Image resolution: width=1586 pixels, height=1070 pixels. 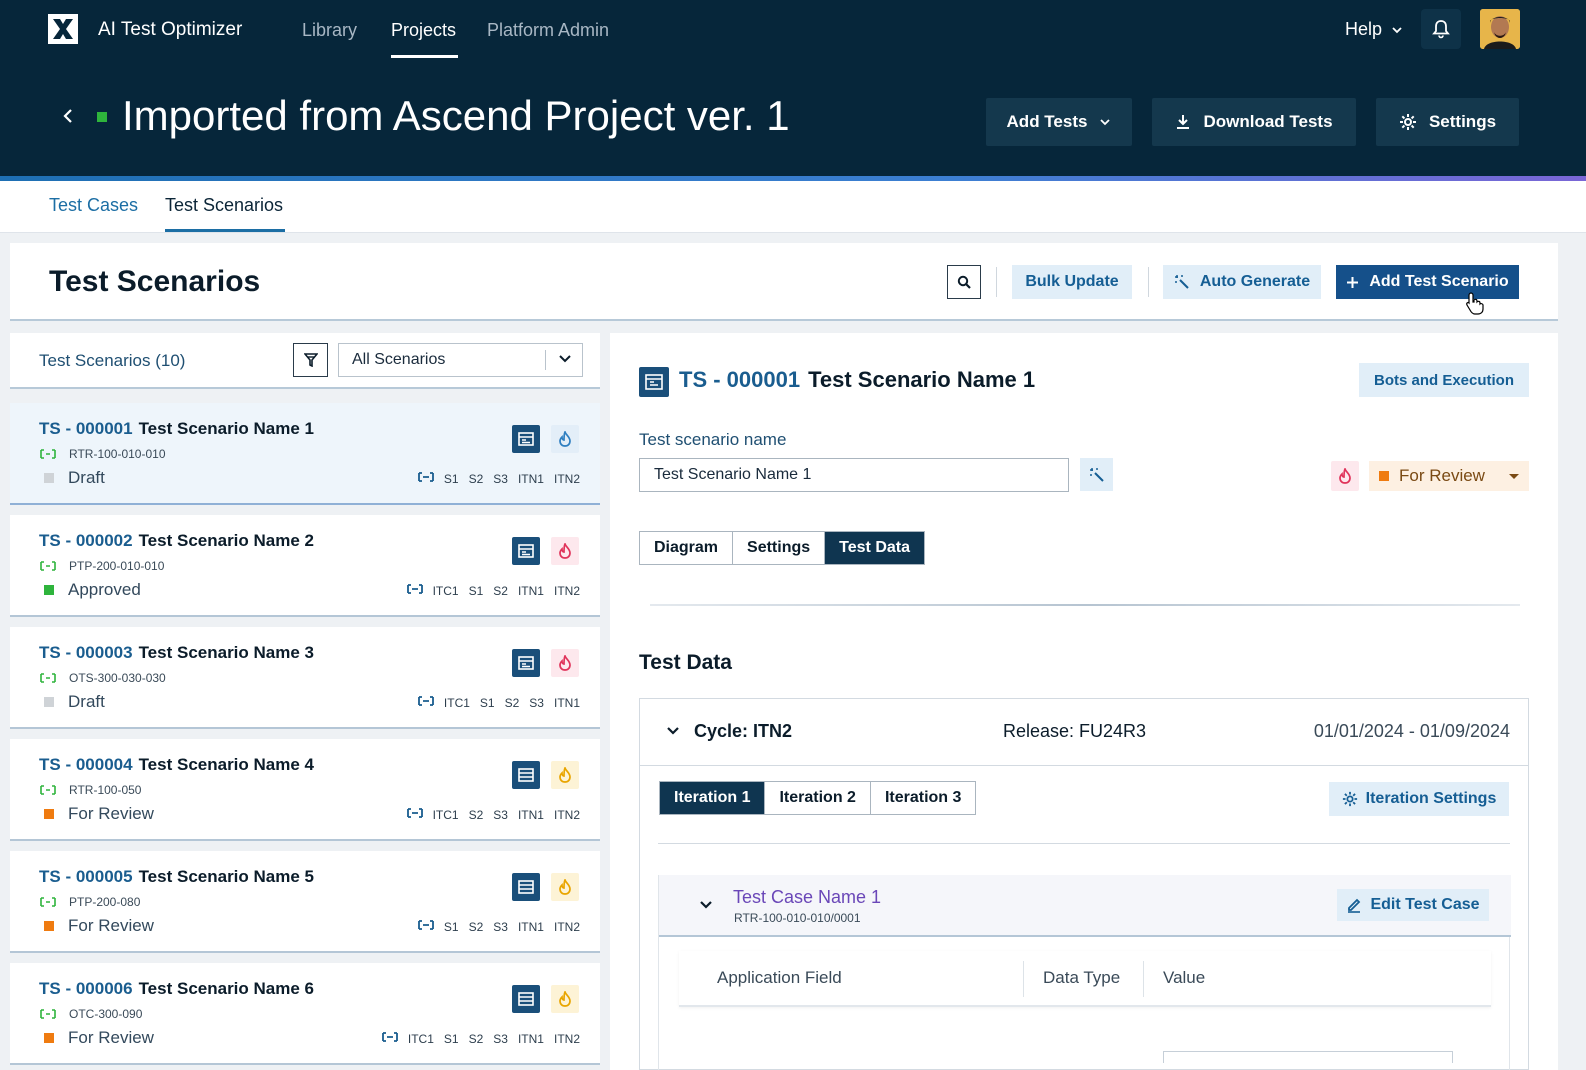 What do you see at coordinates (329, 30) in the screenshot?
I see `nav-library: Library` at bounding box center [329, 30].